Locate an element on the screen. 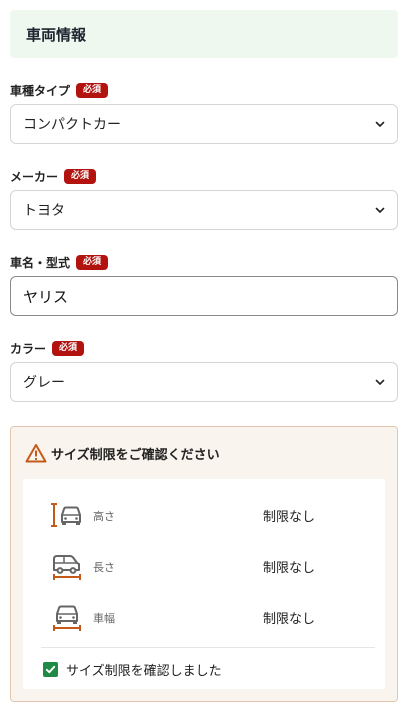  width-icon is located at coordinates (67, 618).